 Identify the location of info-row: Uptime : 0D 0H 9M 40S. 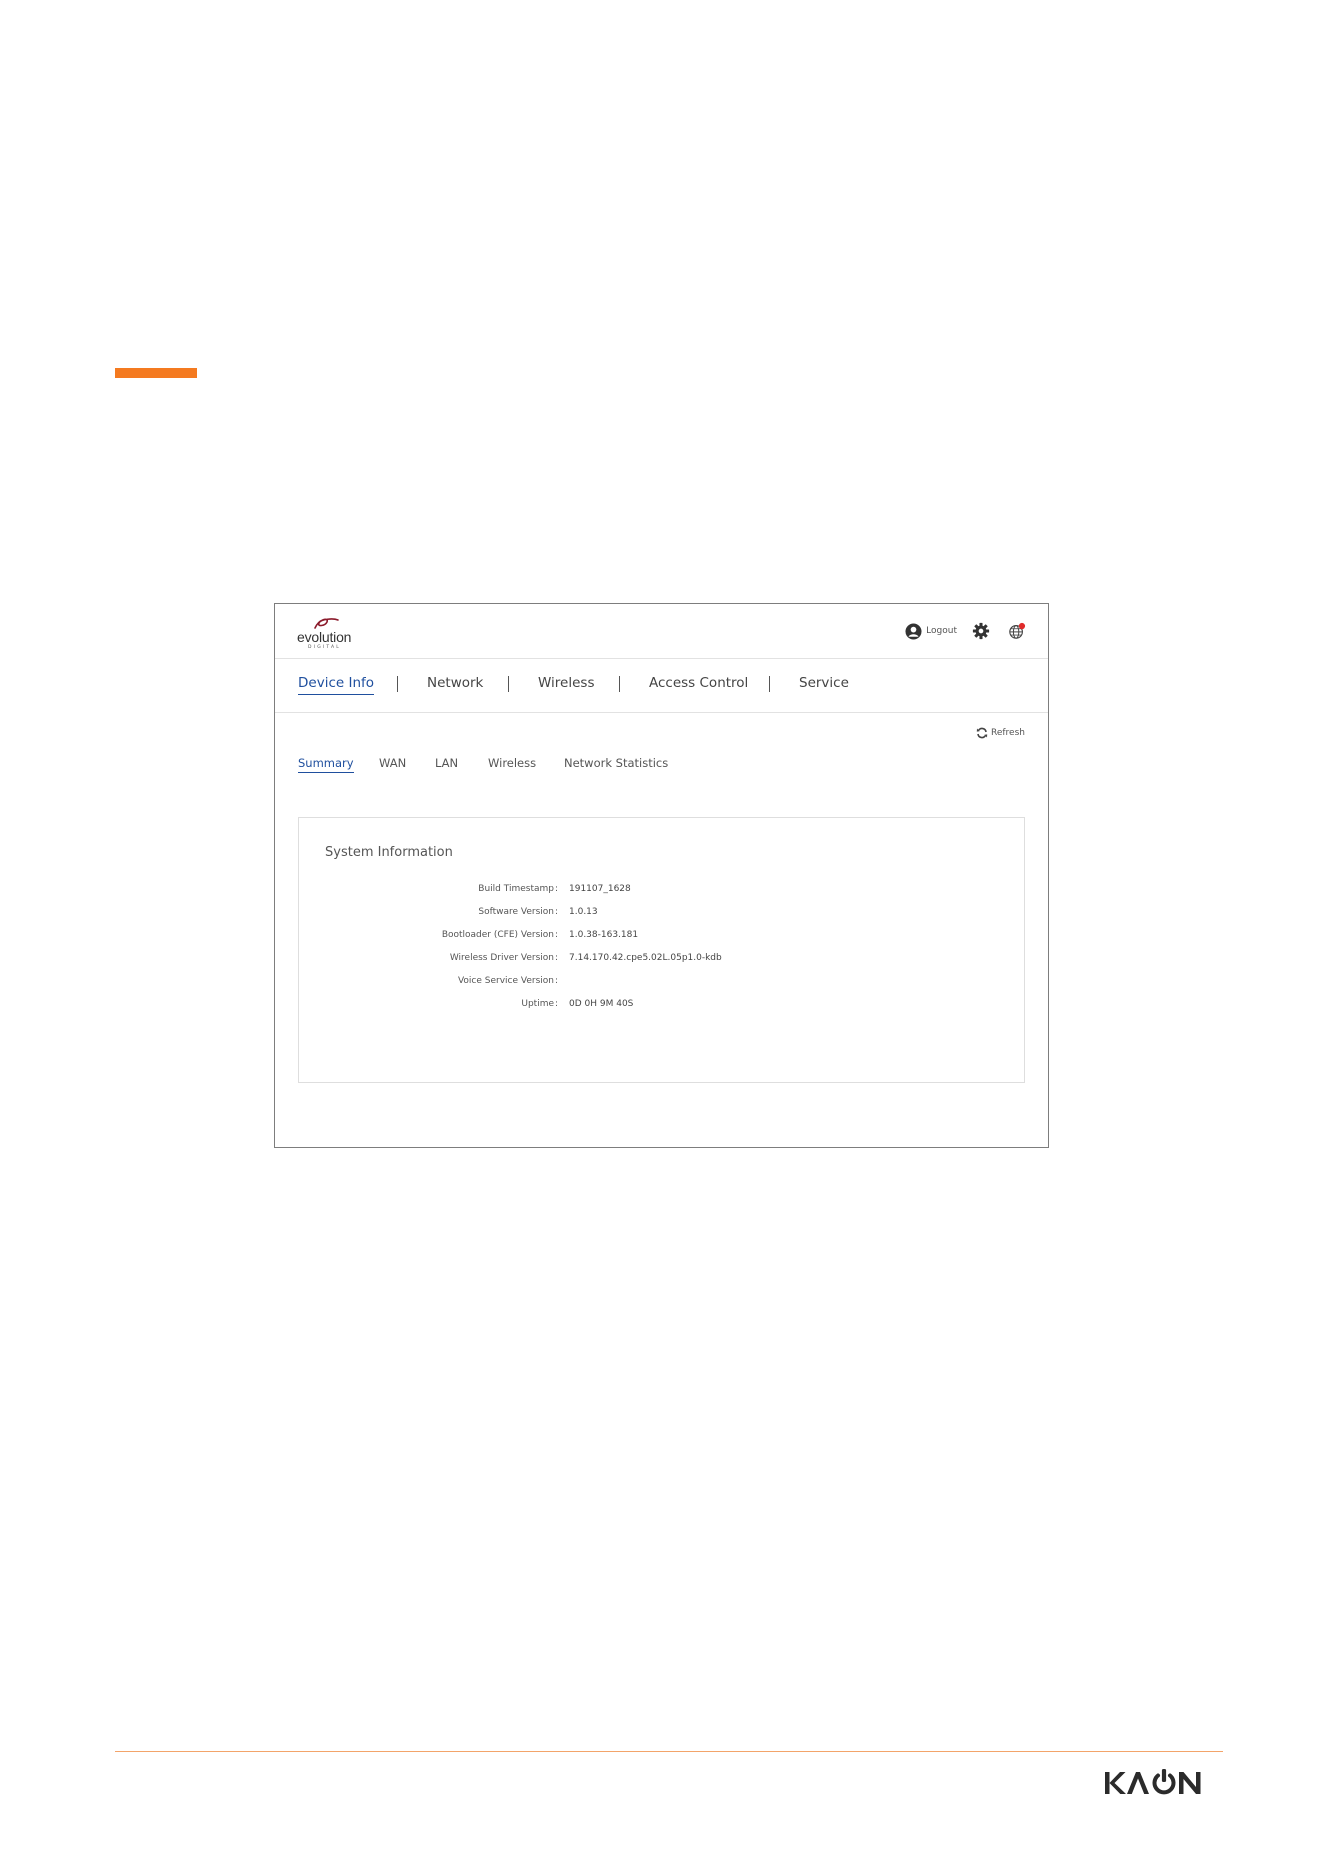
(661, 1007).